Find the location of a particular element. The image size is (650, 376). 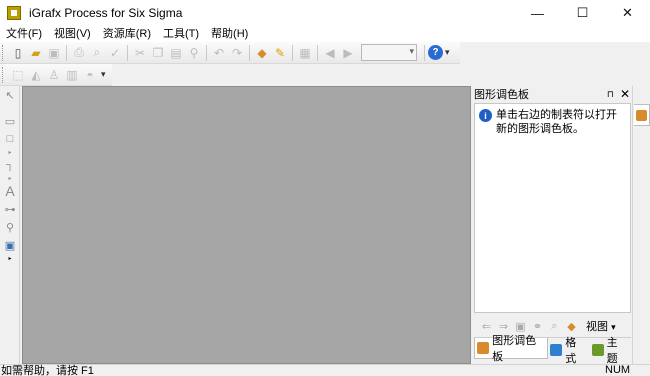

zoom-icon: ⚲ is located at coordinates (10, 227).